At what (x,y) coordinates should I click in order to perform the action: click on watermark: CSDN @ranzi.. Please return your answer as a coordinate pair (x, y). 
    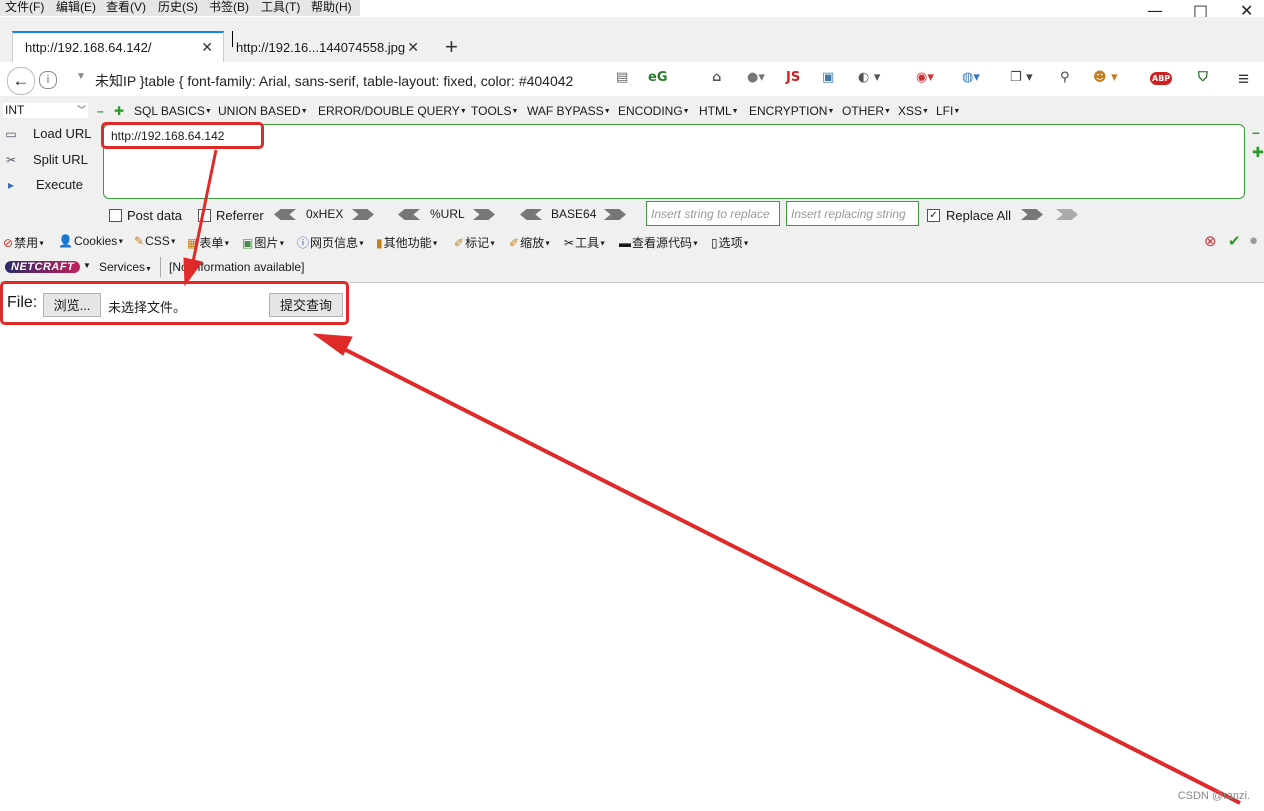
    Looking at the image, I should click on (1213, 796).